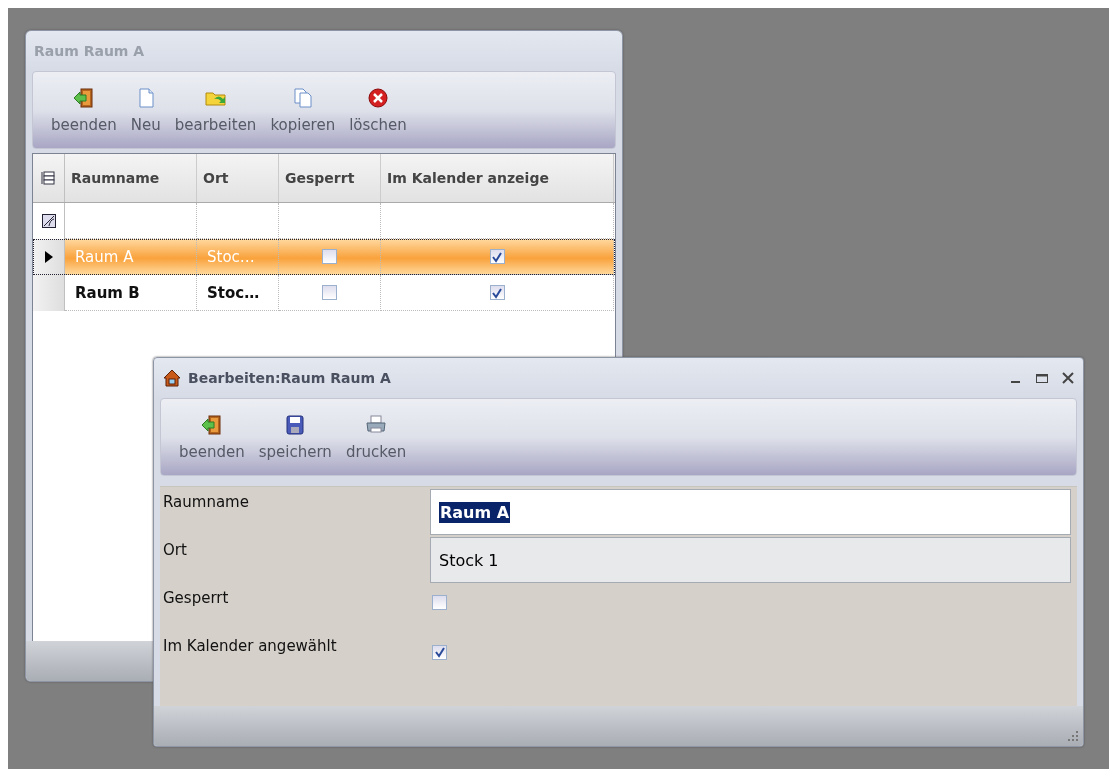  What do you see at coordinates (238, 178) in the screenshot?
I see `column-header: Ort` at bounding box center [238, 178].